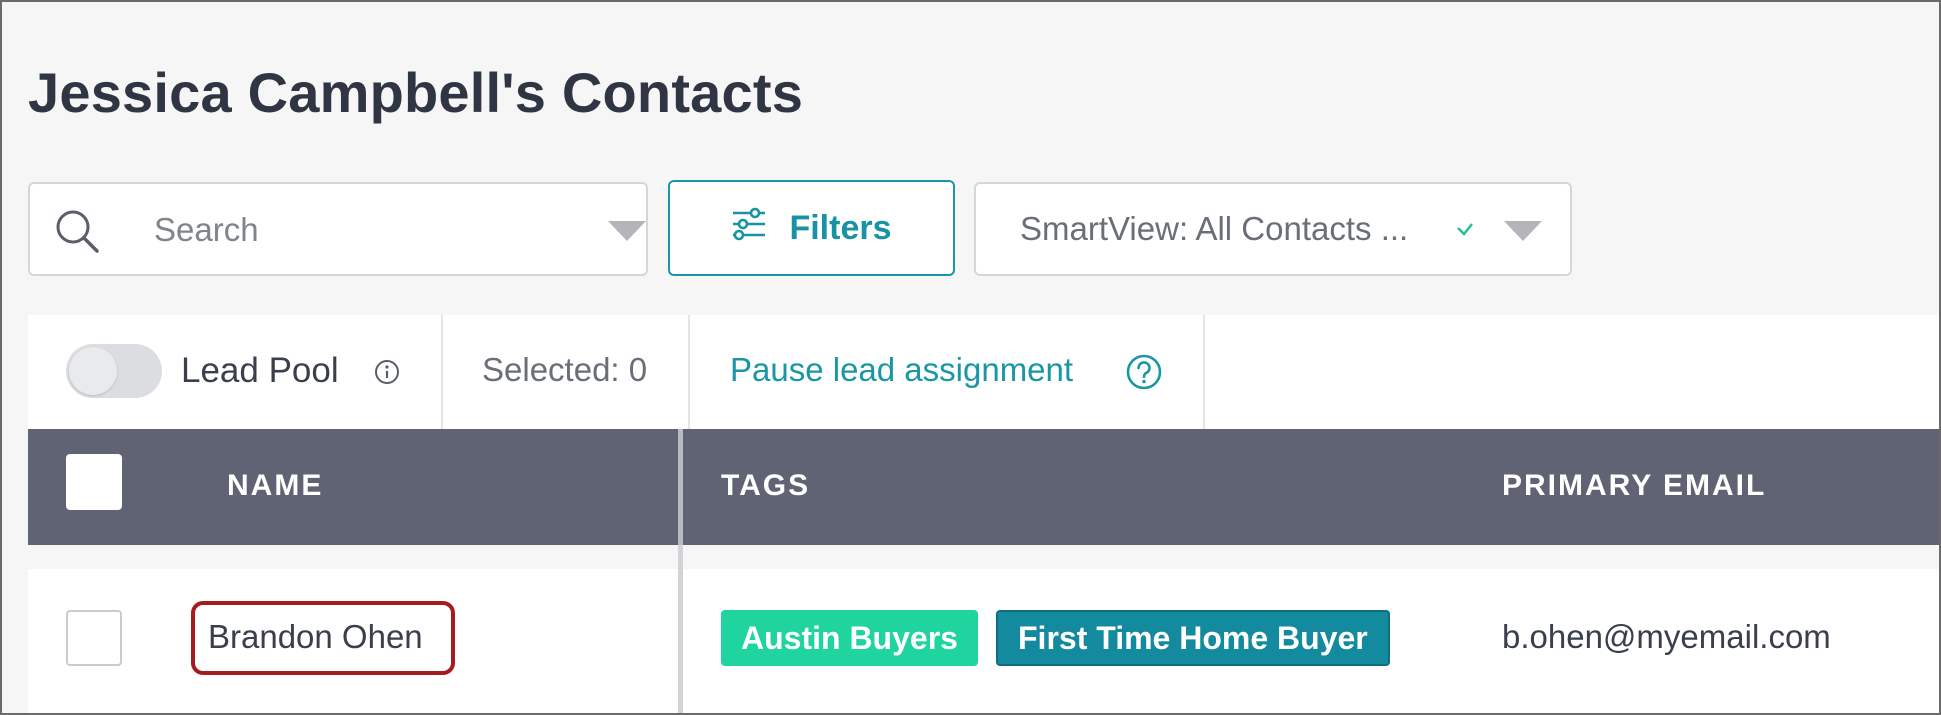 The image size is (1941, 715). I want to click on column-header-primary-email: PRIMARY EMAIL, so click(1634, 486).